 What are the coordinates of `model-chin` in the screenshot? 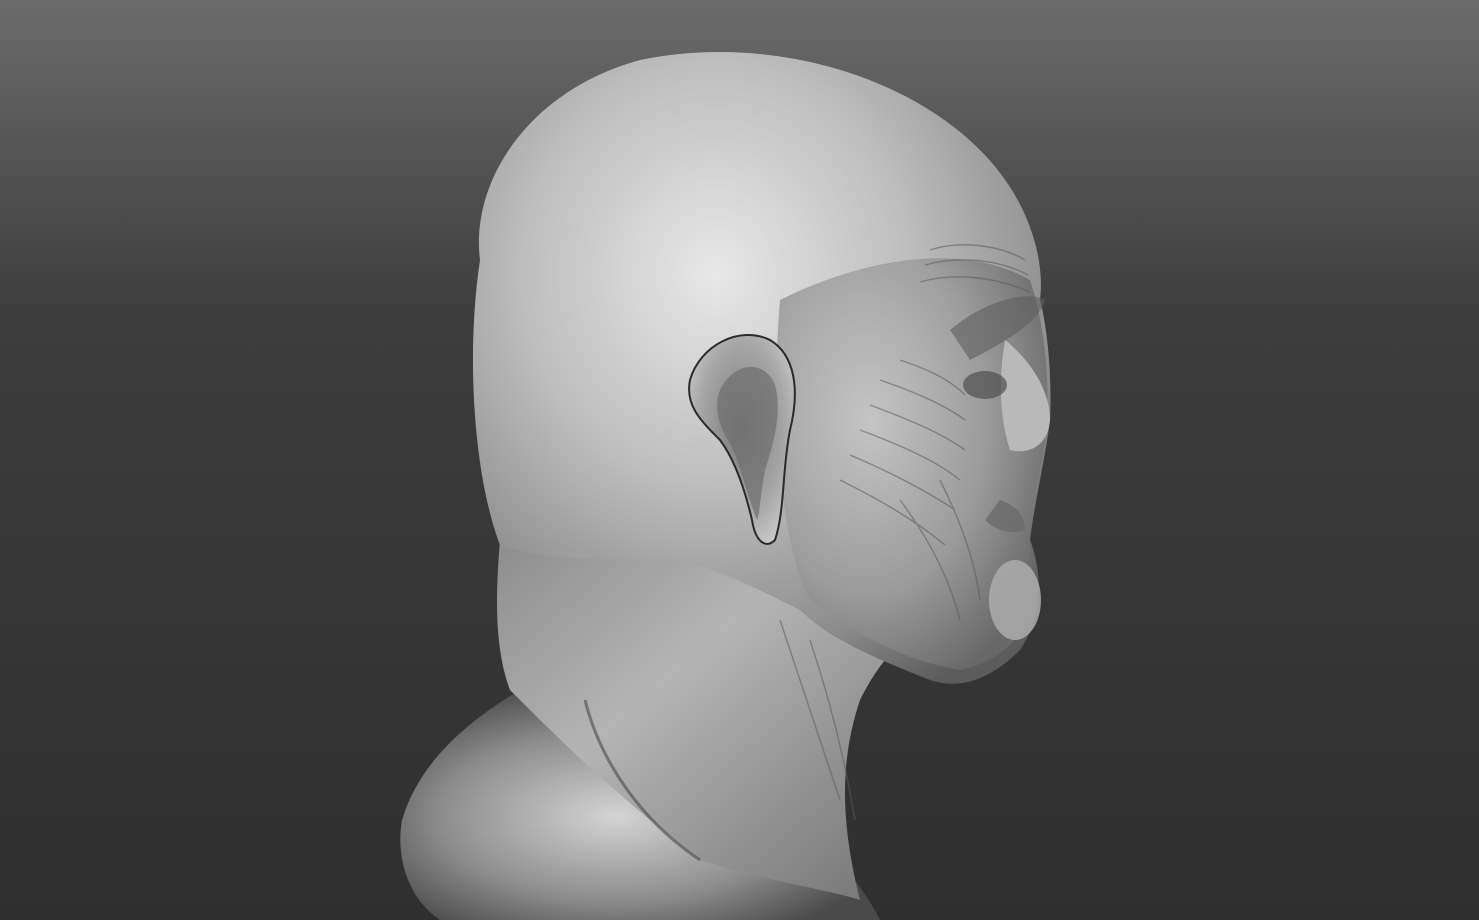 It's located at (1015, 600).